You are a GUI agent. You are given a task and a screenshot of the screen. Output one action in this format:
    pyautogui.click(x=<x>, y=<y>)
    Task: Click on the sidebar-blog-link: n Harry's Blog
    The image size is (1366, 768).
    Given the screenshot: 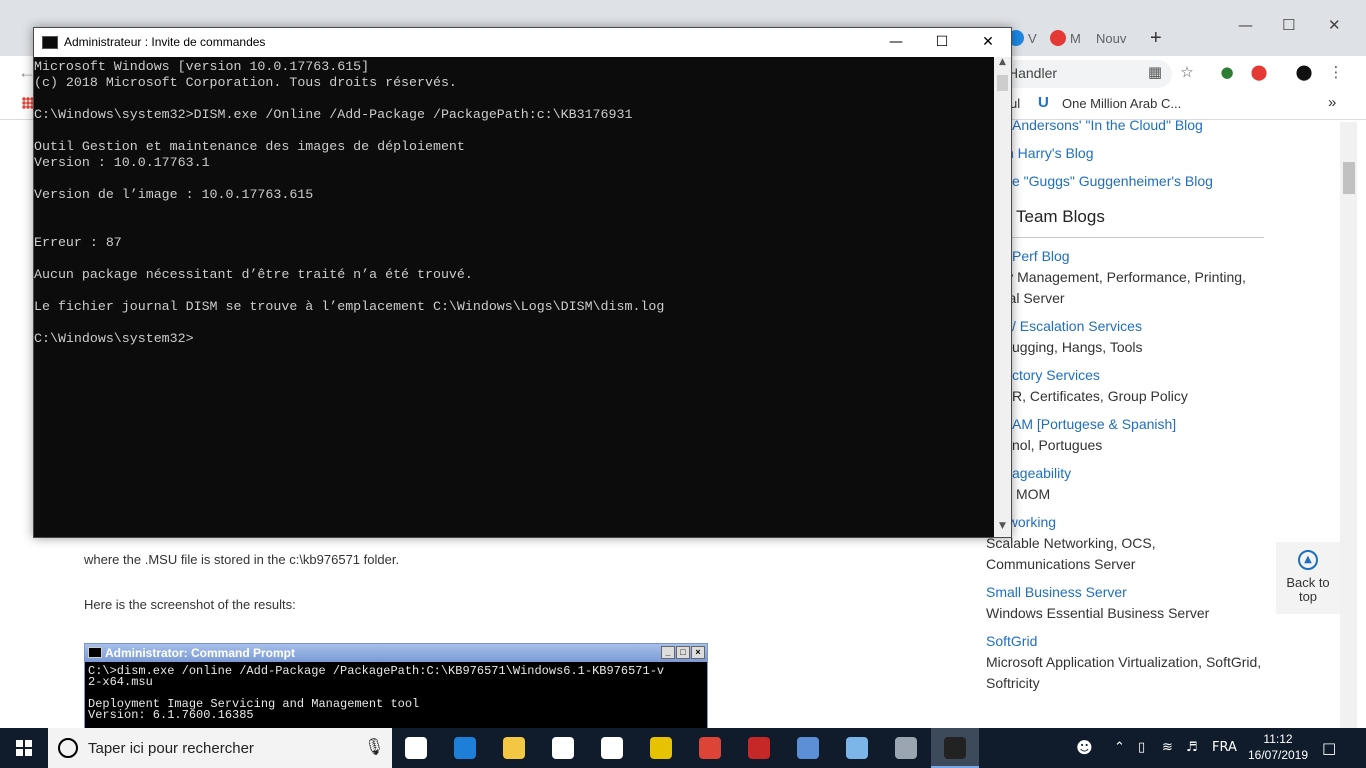 What is the action you would take?
    pyautogui.click(x=1131, y=153)
    